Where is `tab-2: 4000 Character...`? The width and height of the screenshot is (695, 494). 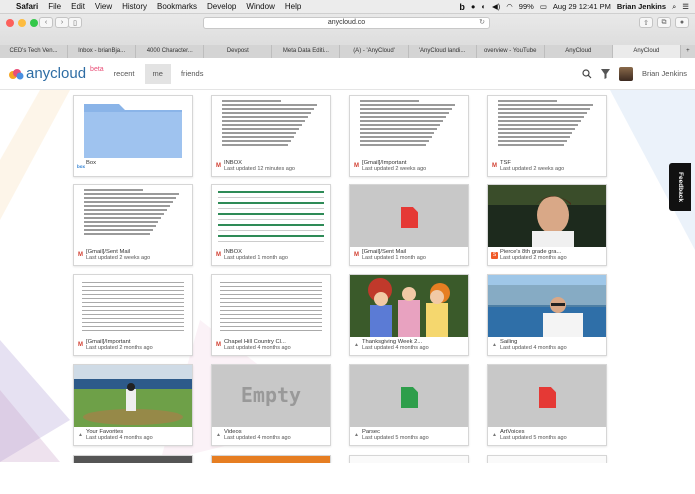 tab-2: 4000 Character... is located at coordinates (170, 51).